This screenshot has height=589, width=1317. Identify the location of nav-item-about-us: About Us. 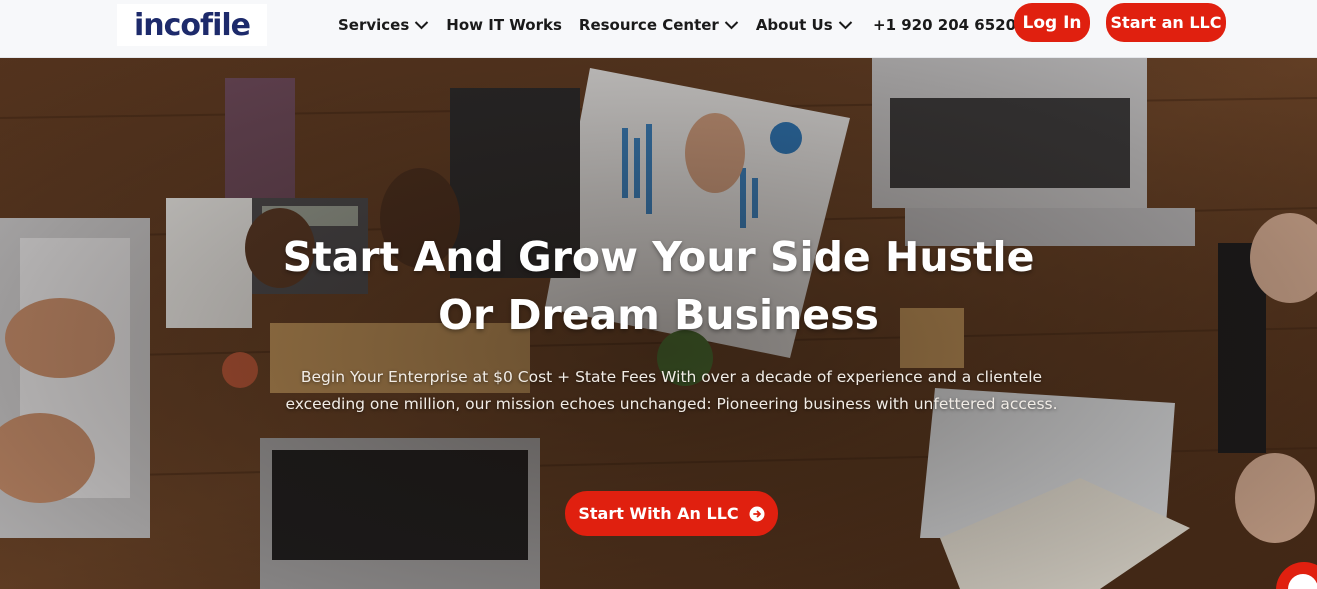
(804, 25).